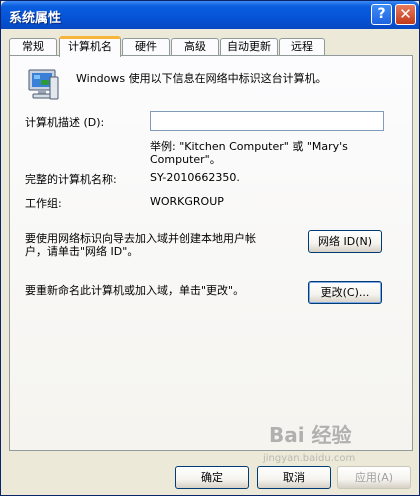  I want to click on rename-text: 要重新命名此计算机或加入域，单击"更改"。, so click(135, 290).